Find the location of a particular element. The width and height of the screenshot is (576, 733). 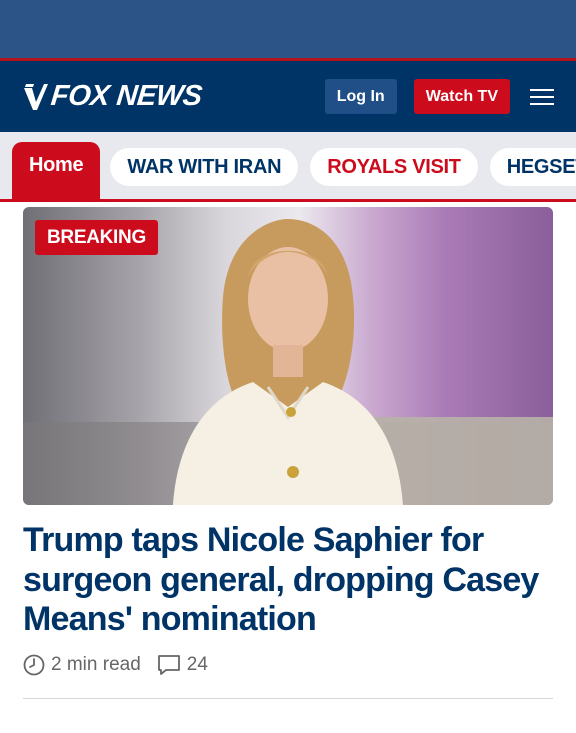

story-meta: 2 min read 24 is located at coordinates (288, 665).